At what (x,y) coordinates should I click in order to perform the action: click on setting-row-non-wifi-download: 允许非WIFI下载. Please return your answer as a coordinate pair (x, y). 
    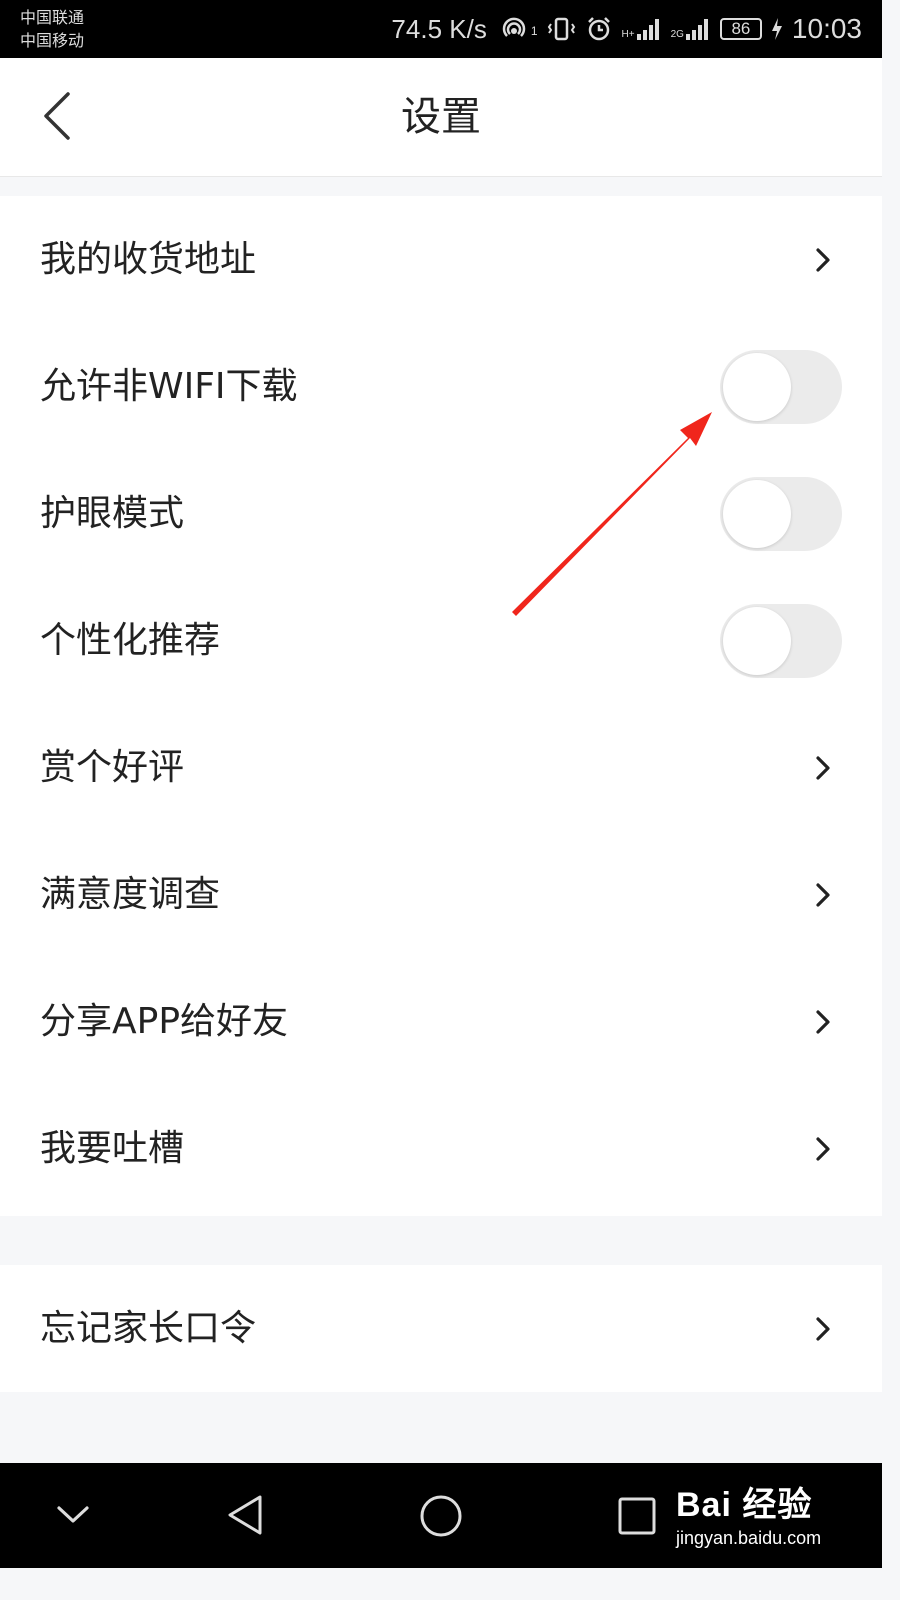
    Looking at the image, I should click on (441, 386).